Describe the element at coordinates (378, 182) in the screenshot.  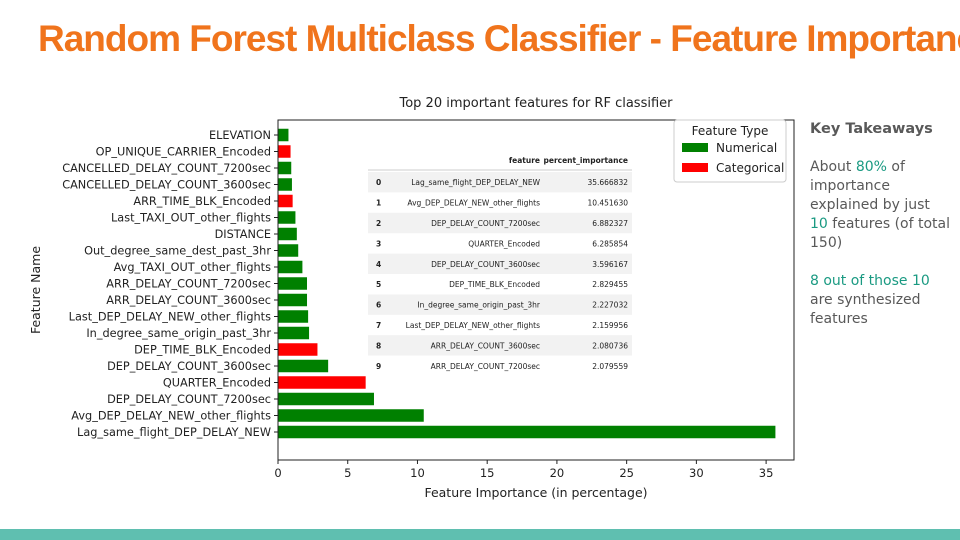
I see `table-cell-index: 0` at that location.